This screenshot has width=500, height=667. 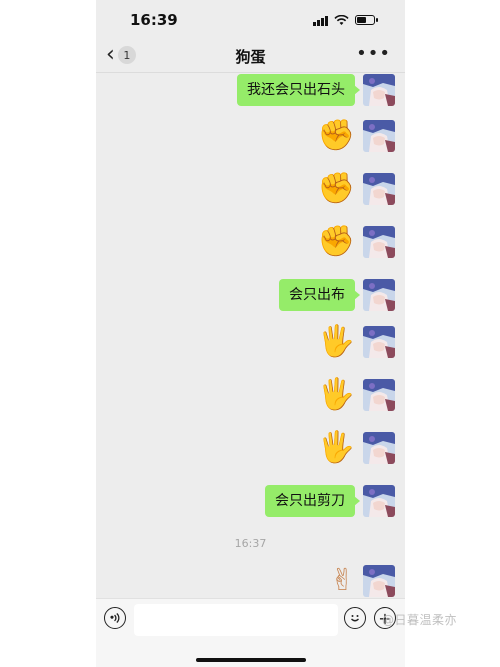 What do you see at coordinates (236, 620) in the screenshot?
I see `message-input` at bounding box center [236, 620].